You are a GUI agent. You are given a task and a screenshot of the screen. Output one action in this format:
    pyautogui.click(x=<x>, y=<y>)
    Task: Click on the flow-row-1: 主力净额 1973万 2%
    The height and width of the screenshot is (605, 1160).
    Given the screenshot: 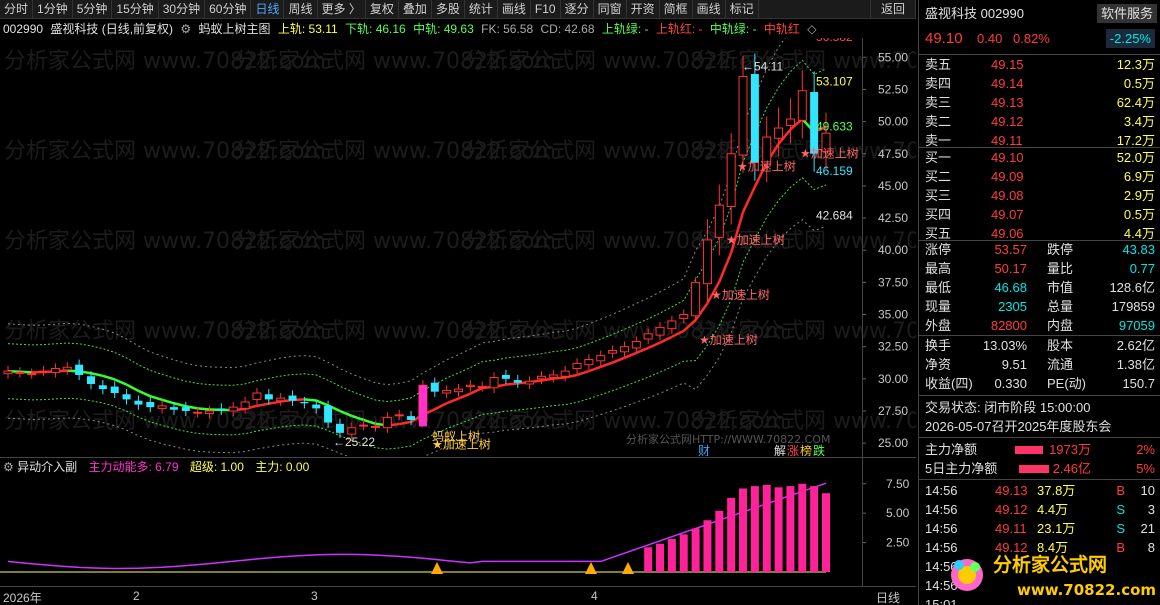 What is the action you would take?
    pyautogui.click(x=1039, y=449)
    